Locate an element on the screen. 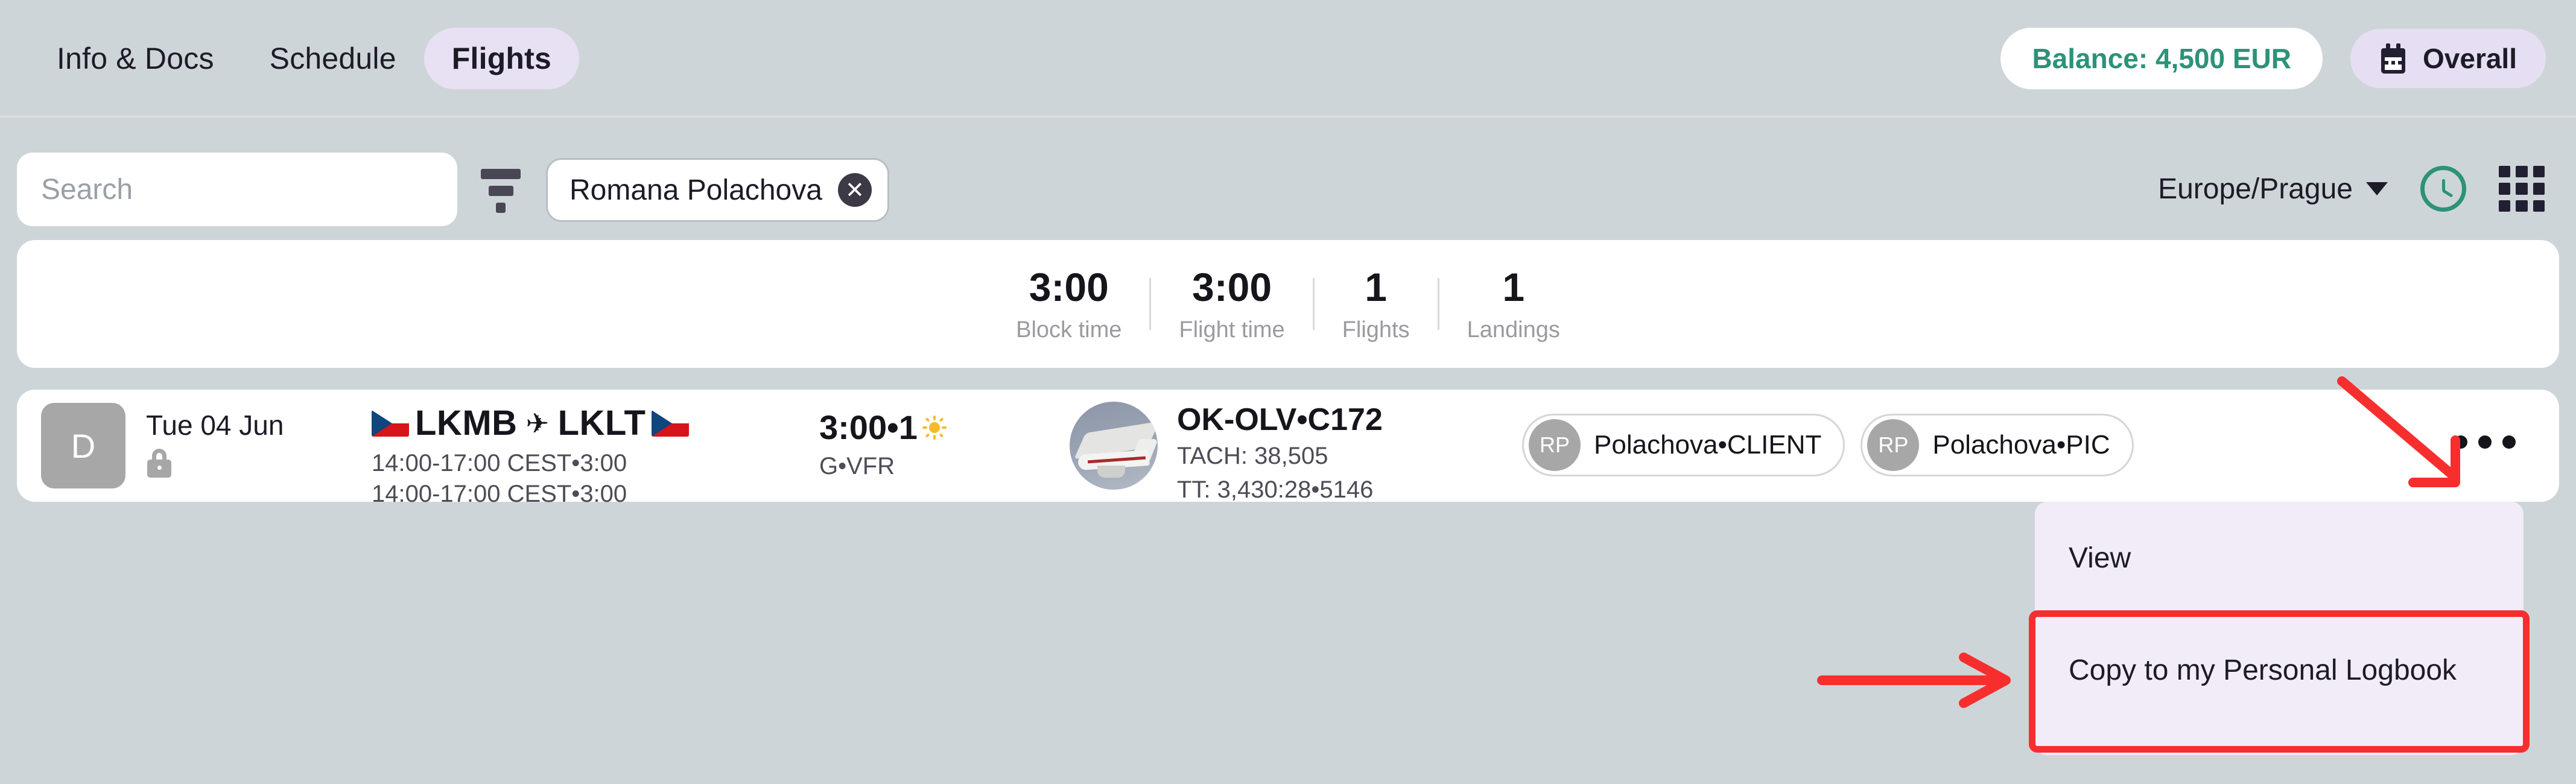  route-codes: LKMB ✈ LKLT is located at coordinates (530, 423).